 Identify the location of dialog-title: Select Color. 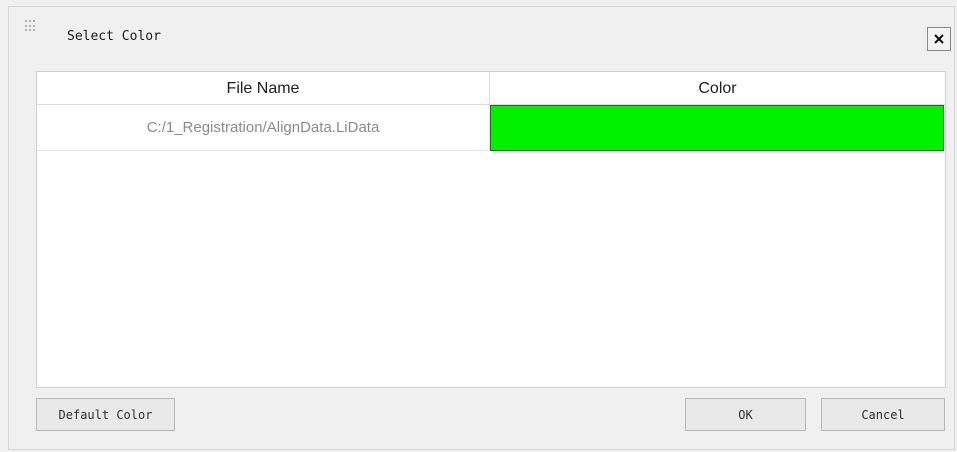
(114, 36).